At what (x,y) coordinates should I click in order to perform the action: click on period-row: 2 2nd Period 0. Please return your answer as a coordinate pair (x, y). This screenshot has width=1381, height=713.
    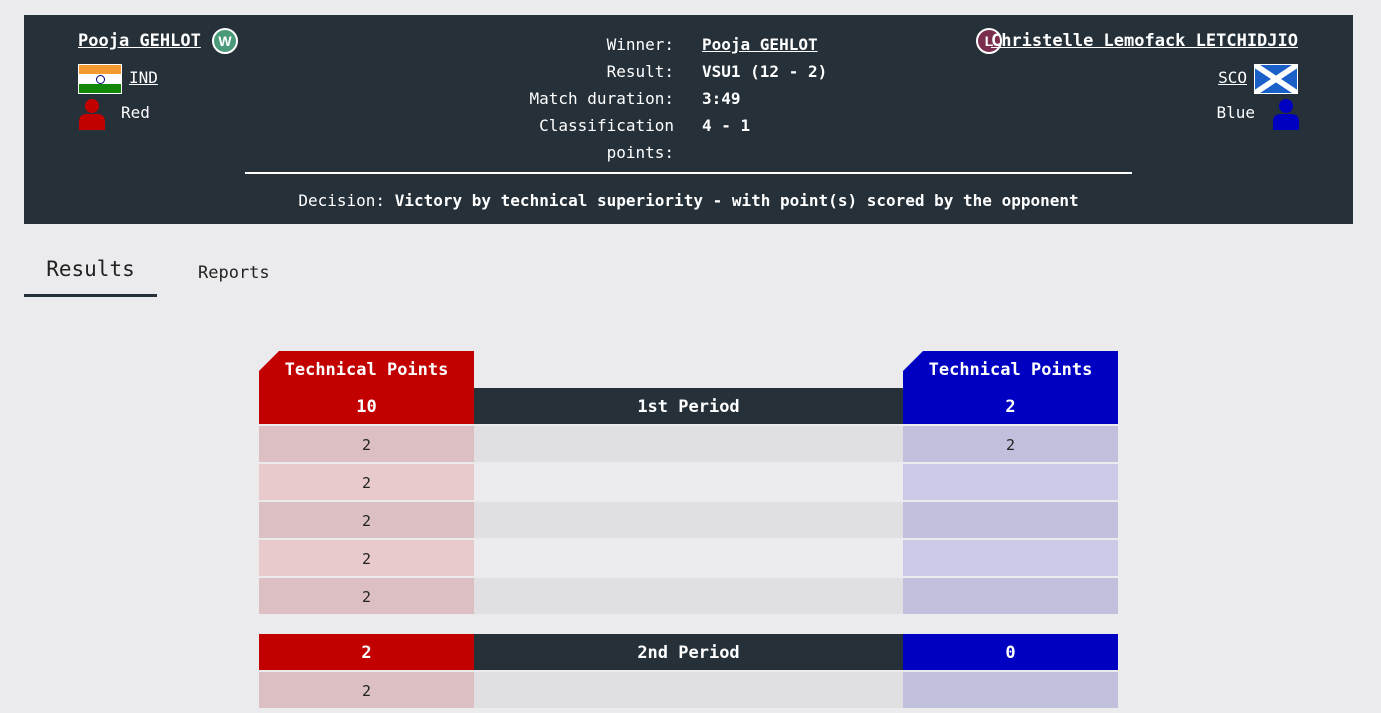
    Looking at the image, I should click on (688, 652).